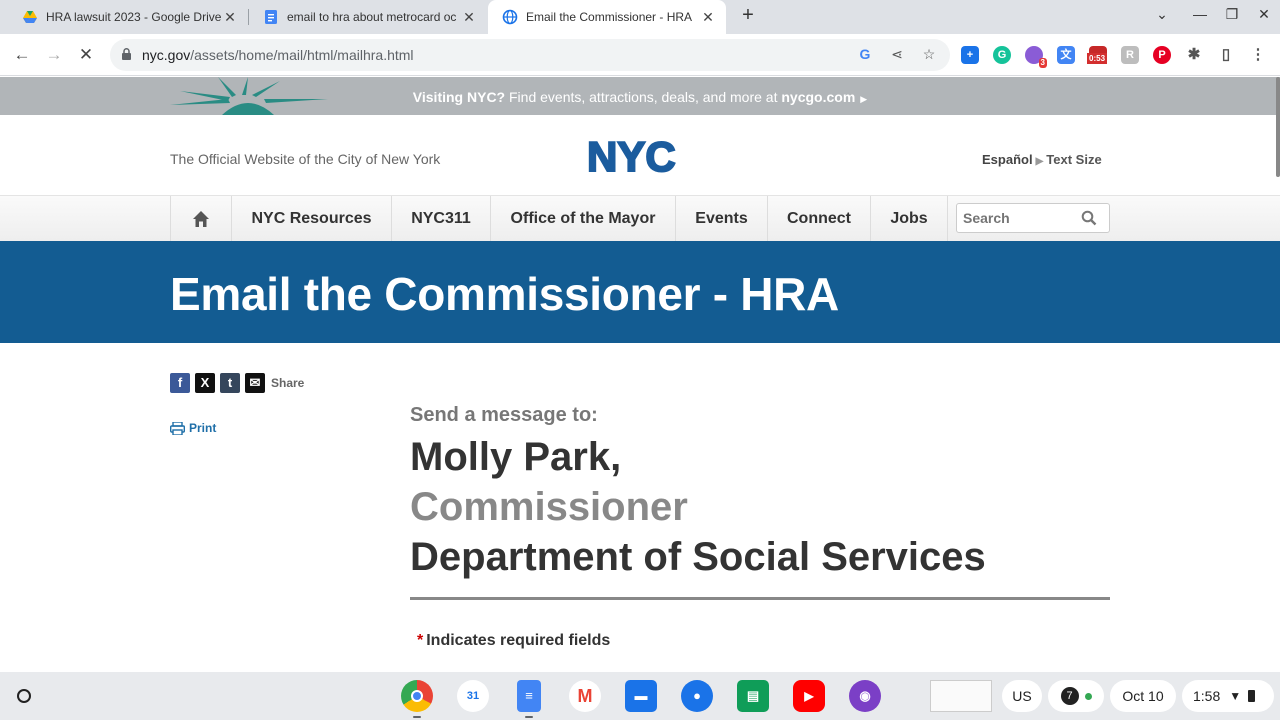 The height and width of the screenshot is (720, 1280). I want to click on forward-icon: →, so click(54, 55).